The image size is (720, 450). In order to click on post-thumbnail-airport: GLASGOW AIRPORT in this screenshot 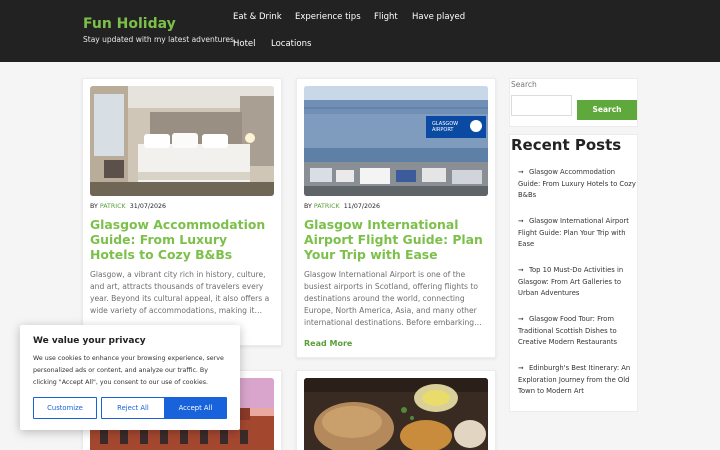, I will do `click(396, 141)`.